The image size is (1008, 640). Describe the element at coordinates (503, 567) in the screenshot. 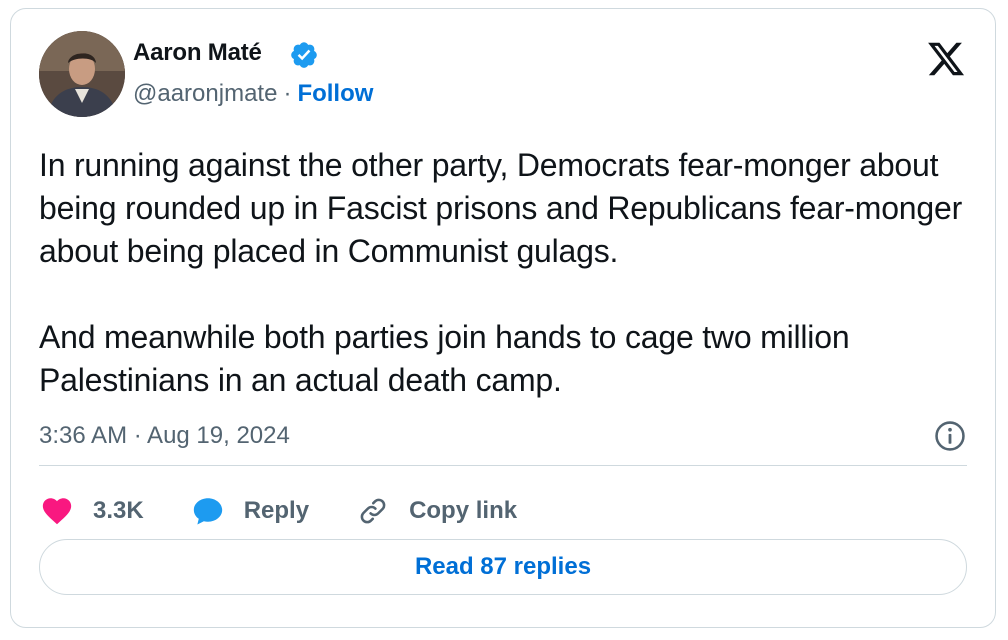

I see `read-replies-button: Read 87 replies` at that location.